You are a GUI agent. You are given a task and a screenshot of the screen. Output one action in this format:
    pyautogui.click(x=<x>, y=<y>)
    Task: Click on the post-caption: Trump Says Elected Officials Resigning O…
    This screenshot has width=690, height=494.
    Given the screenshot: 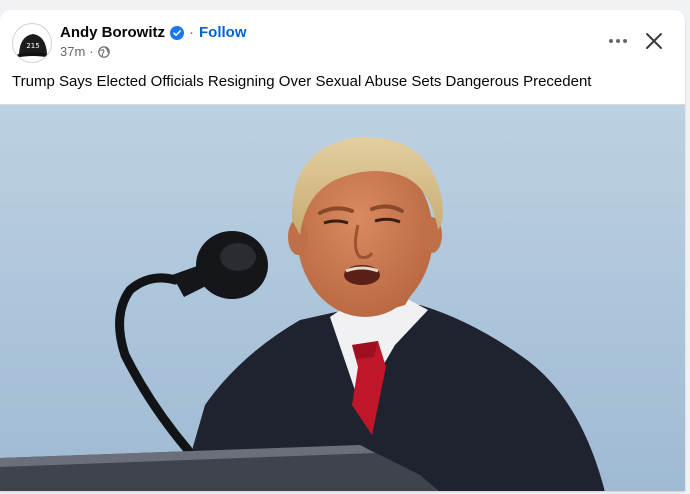 What is the action you would take?
    pyautogui.click(x=302, y=81)
    